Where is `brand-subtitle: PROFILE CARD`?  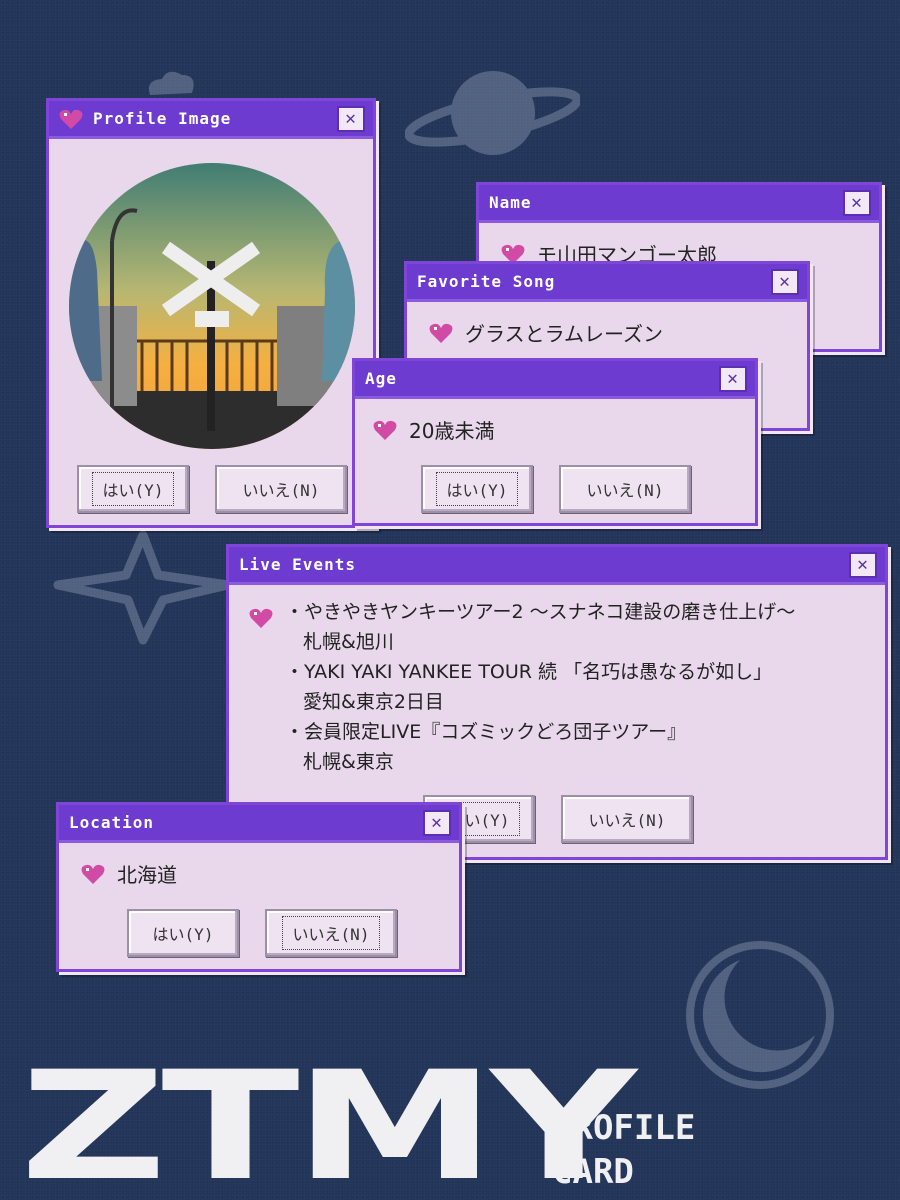
brand-subtitle: PROFILE CARD is located at coordinates (623, 1150).